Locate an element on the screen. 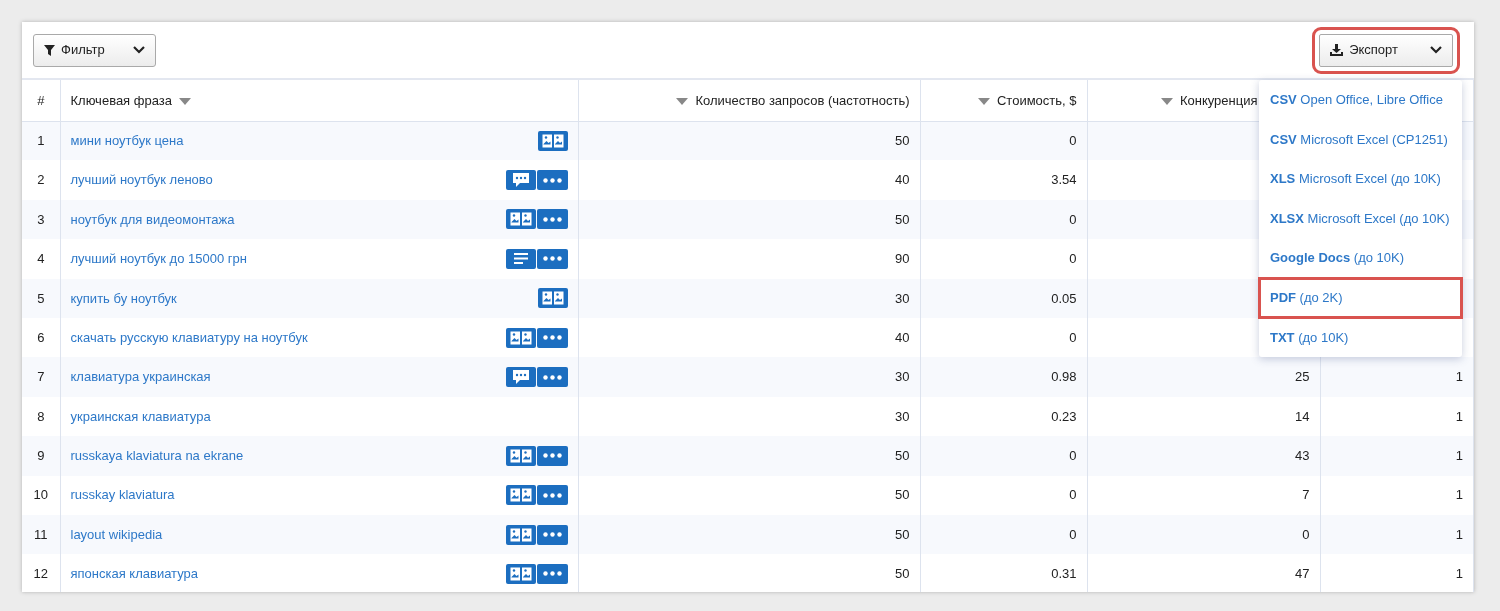  row-number: 4 is located at coordinates (41, 259).